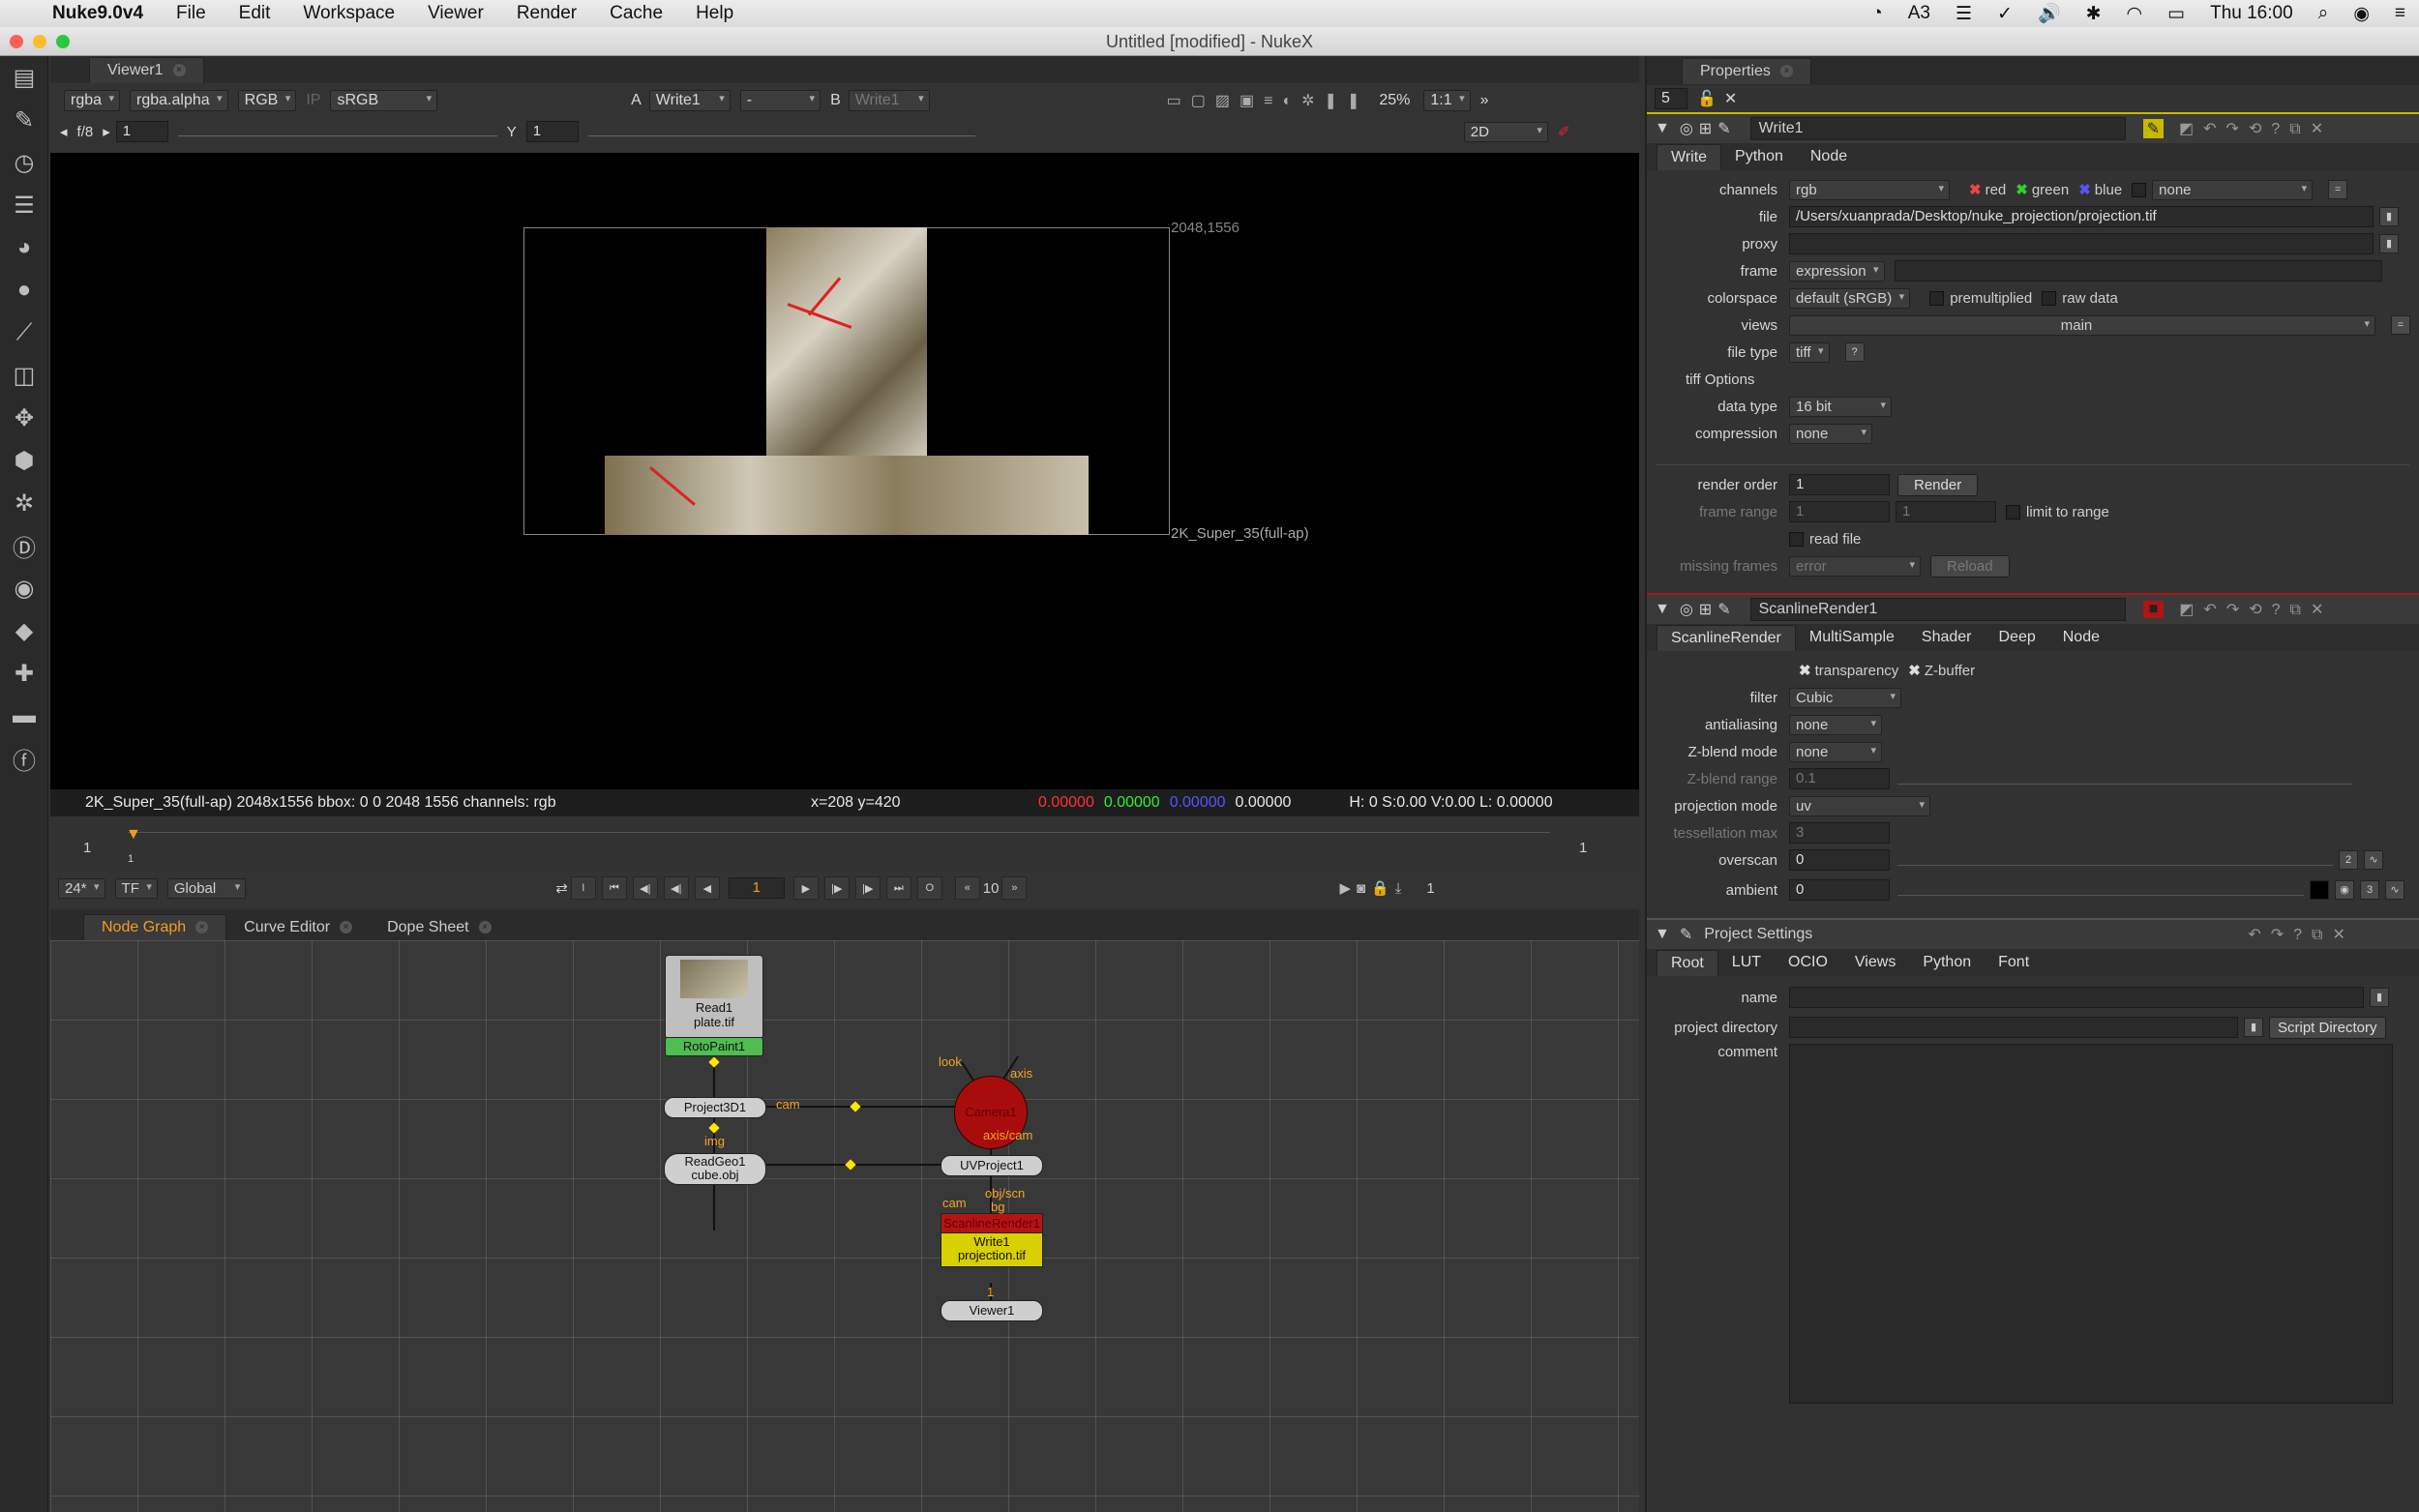 The width and height of the screenshot is (2419, 1512). I want to click on max-panels-field: 5, so click(1671, 99).